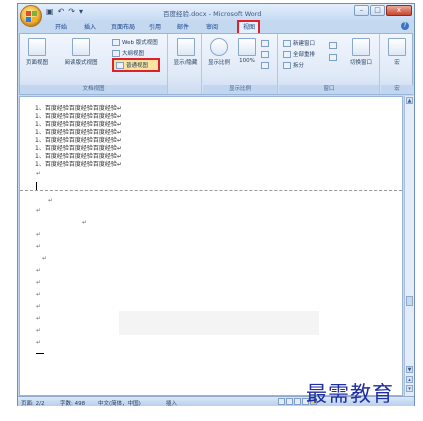 This screenshot has height=421, width=423. What do you see at coordinates (409, 388) in the screenshot?
I see `next-page-icon: ▾` at bounding box center [409, 388].